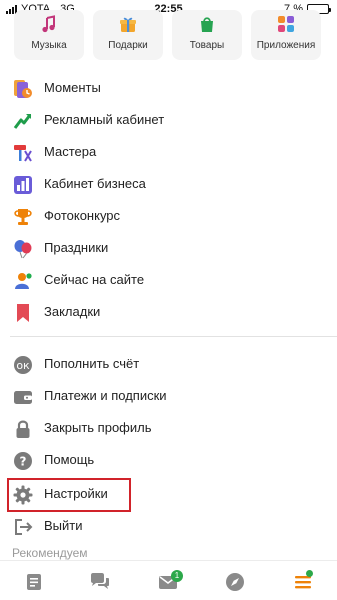  What do you see at coordinates (168, 280) in the screenshot?
I see `menu-item-online-now: Сейчас на сайте` at bounding box center [168, 280].